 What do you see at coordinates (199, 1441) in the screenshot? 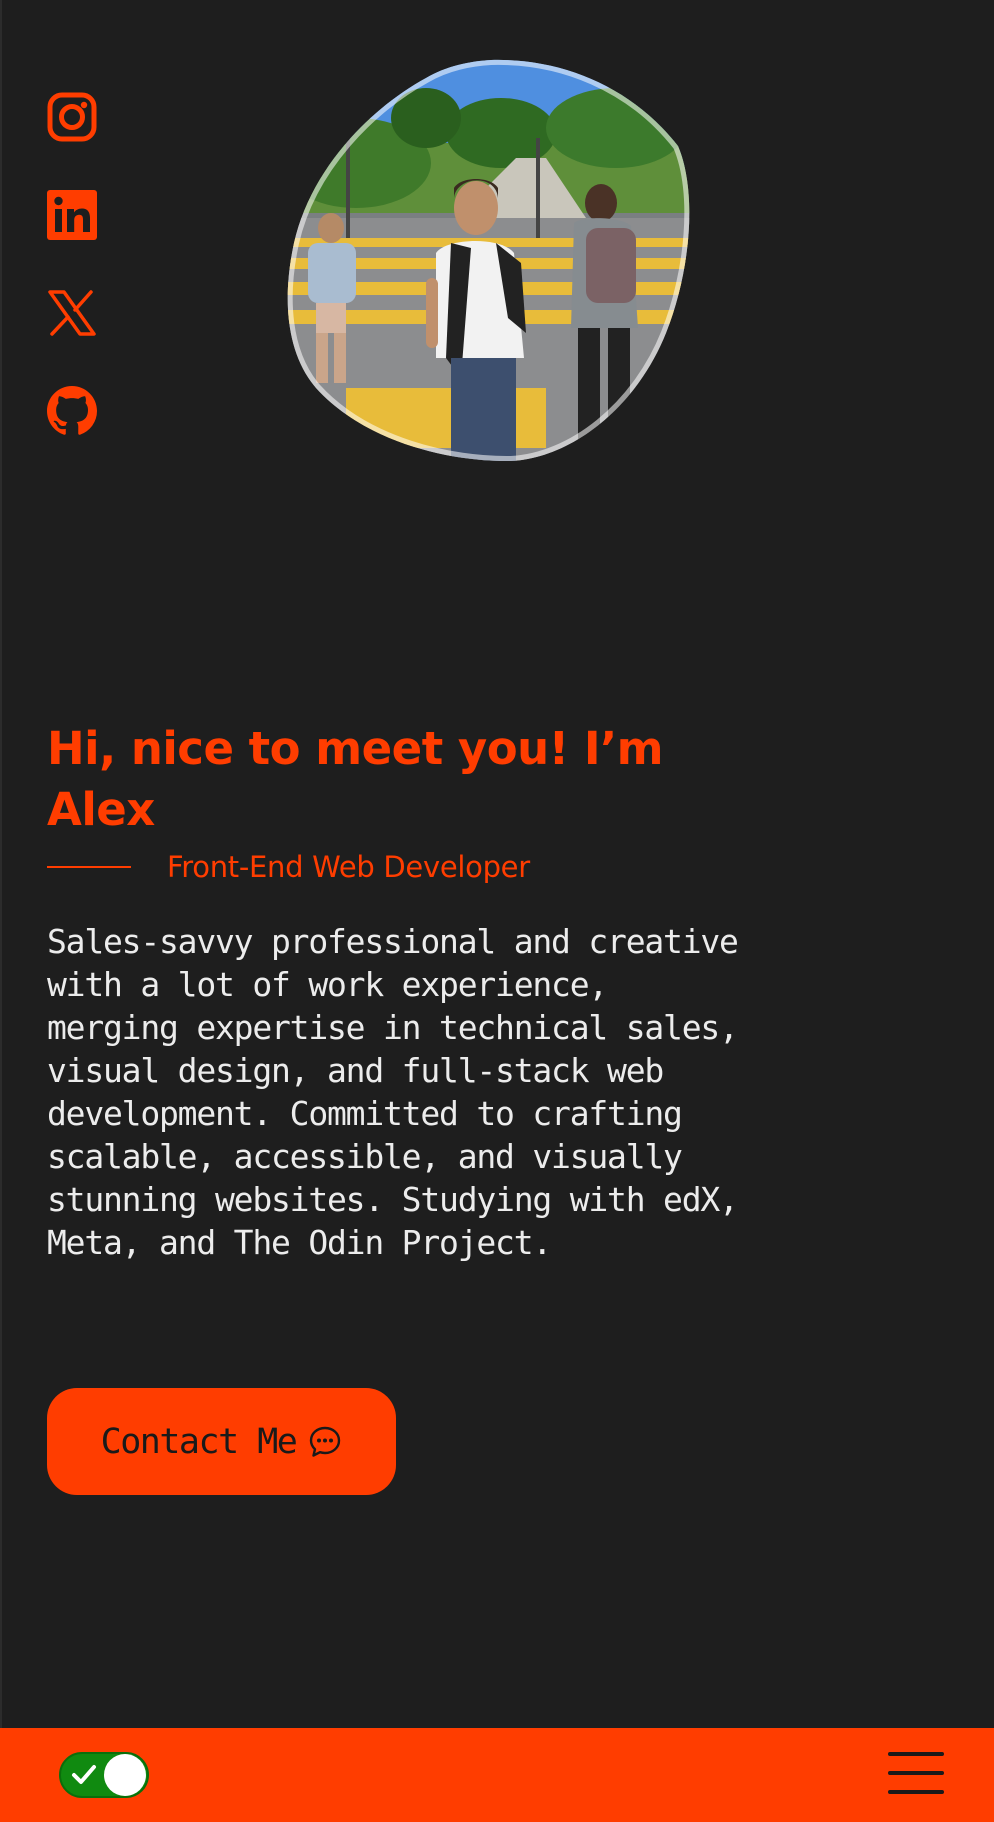
I see `contact-me-label: Contact Me` at bounding box center [199, 1441].